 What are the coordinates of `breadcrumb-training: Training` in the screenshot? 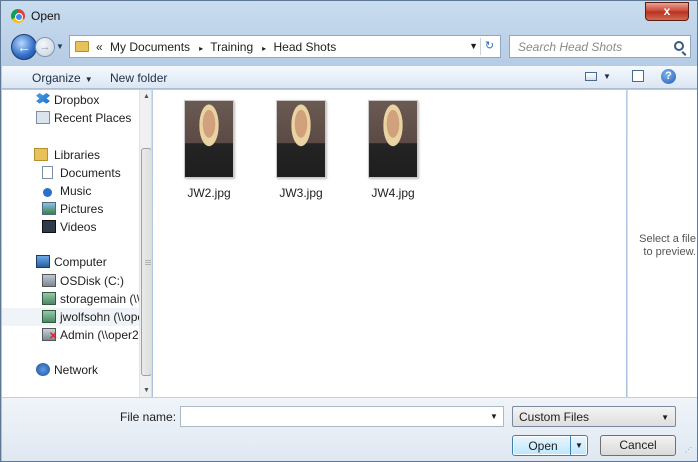 It's located at (231, 47).